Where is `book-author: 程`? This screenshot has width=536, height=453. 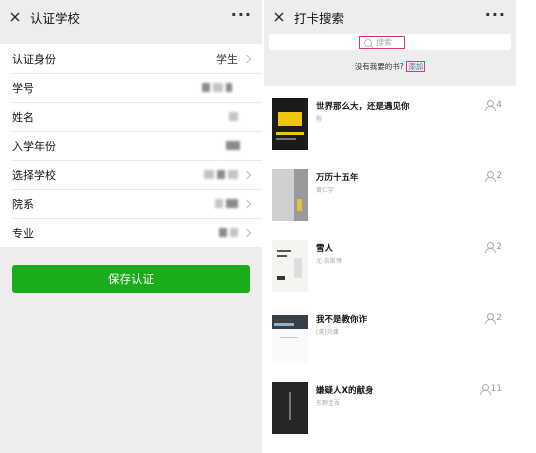
book-author: 程 is located at coordinates (319, 119).